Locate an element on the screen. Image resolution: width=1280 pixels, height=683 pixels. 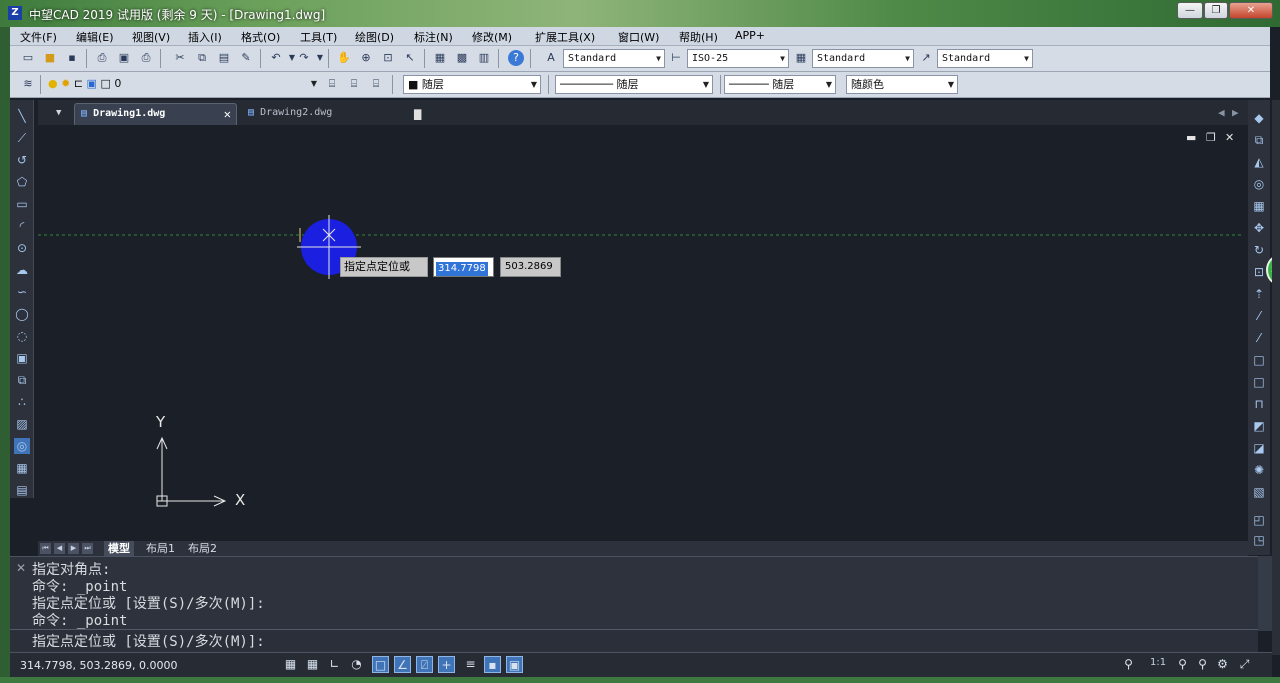
print-preview-icon: ▣ is located at coordinates (124, 58).